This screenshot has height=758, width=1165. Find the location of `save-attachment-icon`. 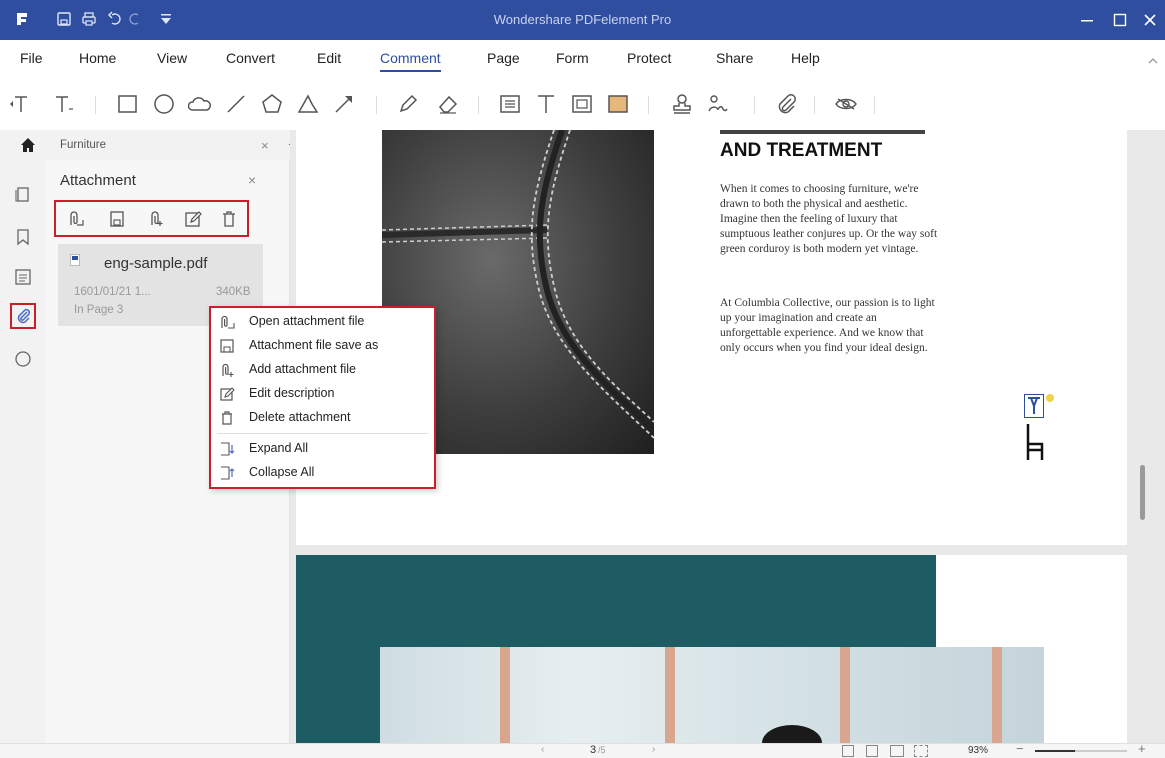

save-attachment-icon is located at coordinates (117, 219).